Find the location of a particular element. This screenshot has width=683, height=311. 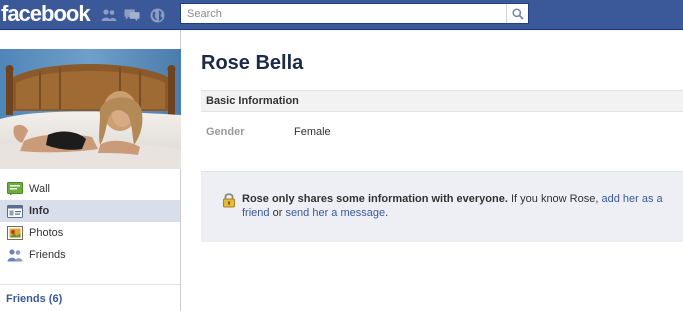

send-message-link: send her a message is located at coordinates (335, 213).